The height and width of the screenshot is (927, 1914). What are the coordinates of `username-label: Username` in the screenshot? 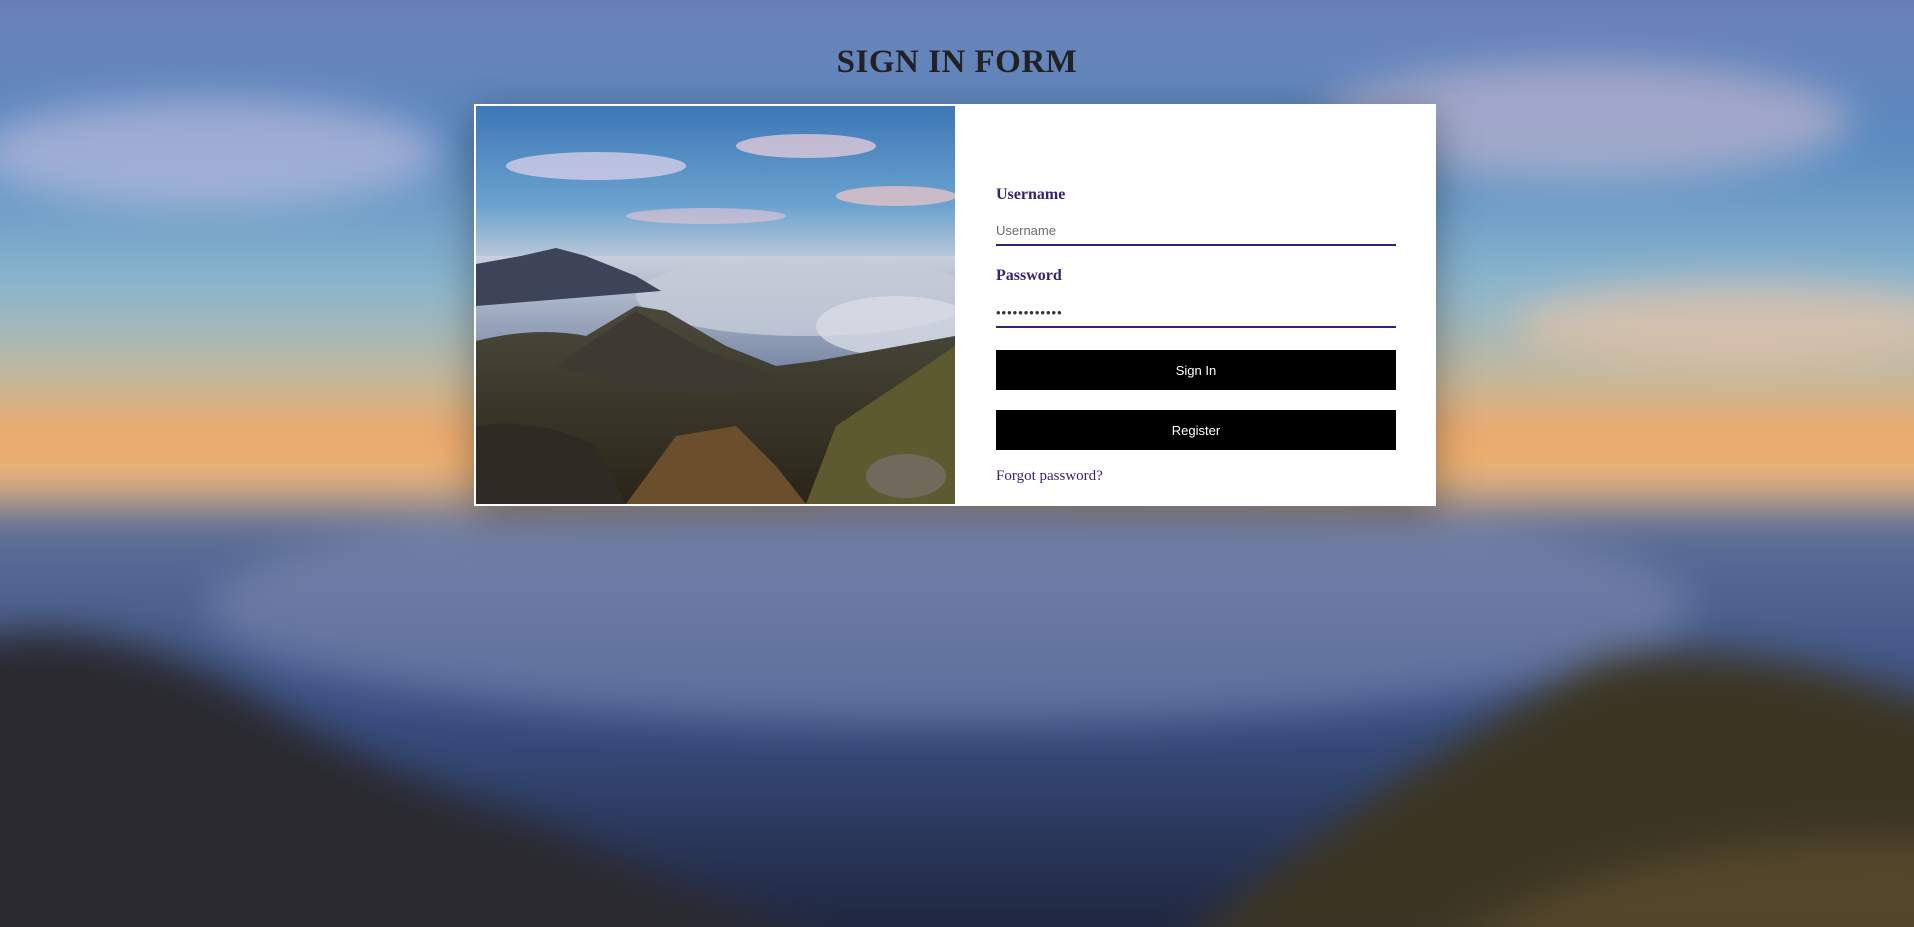 It's located at (1031, 194).